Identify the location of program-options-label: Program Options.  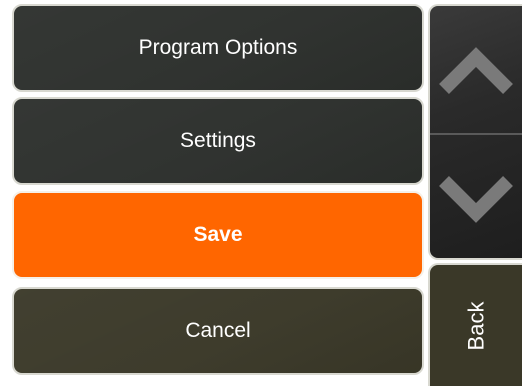
(218, 47).